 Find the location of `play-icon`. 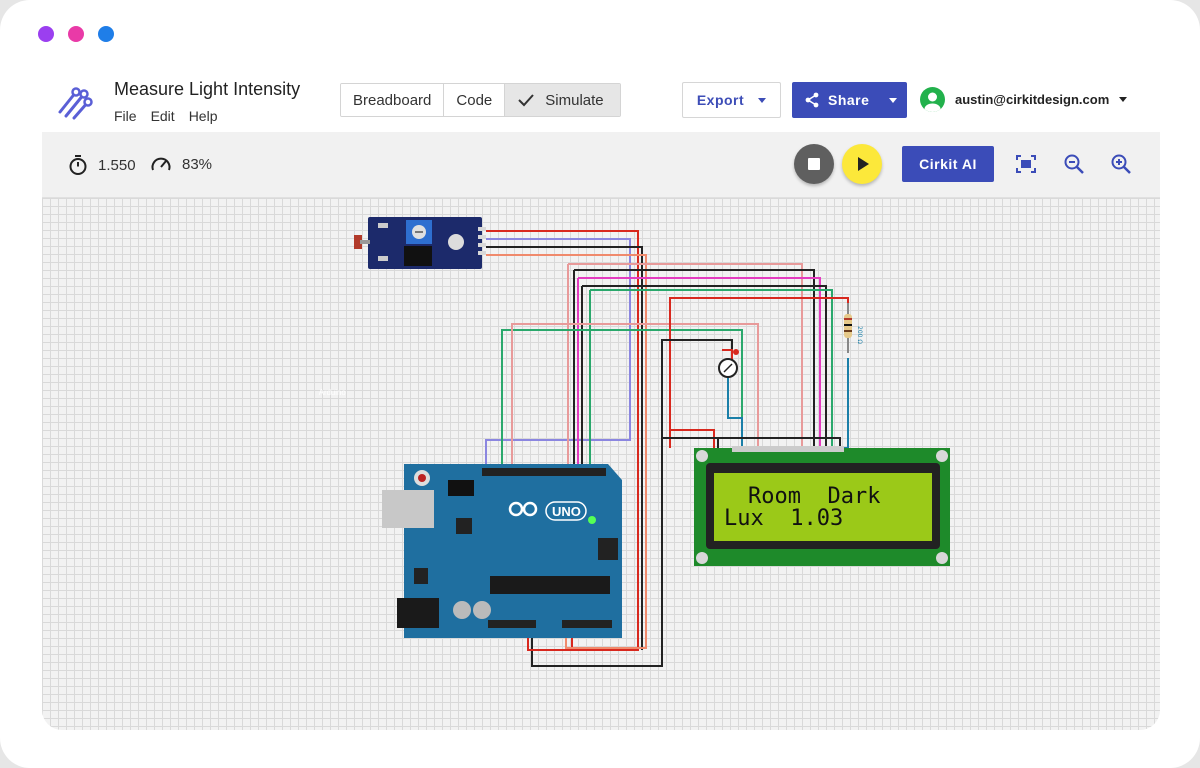

play-icon is located at coordinates (863, 164).